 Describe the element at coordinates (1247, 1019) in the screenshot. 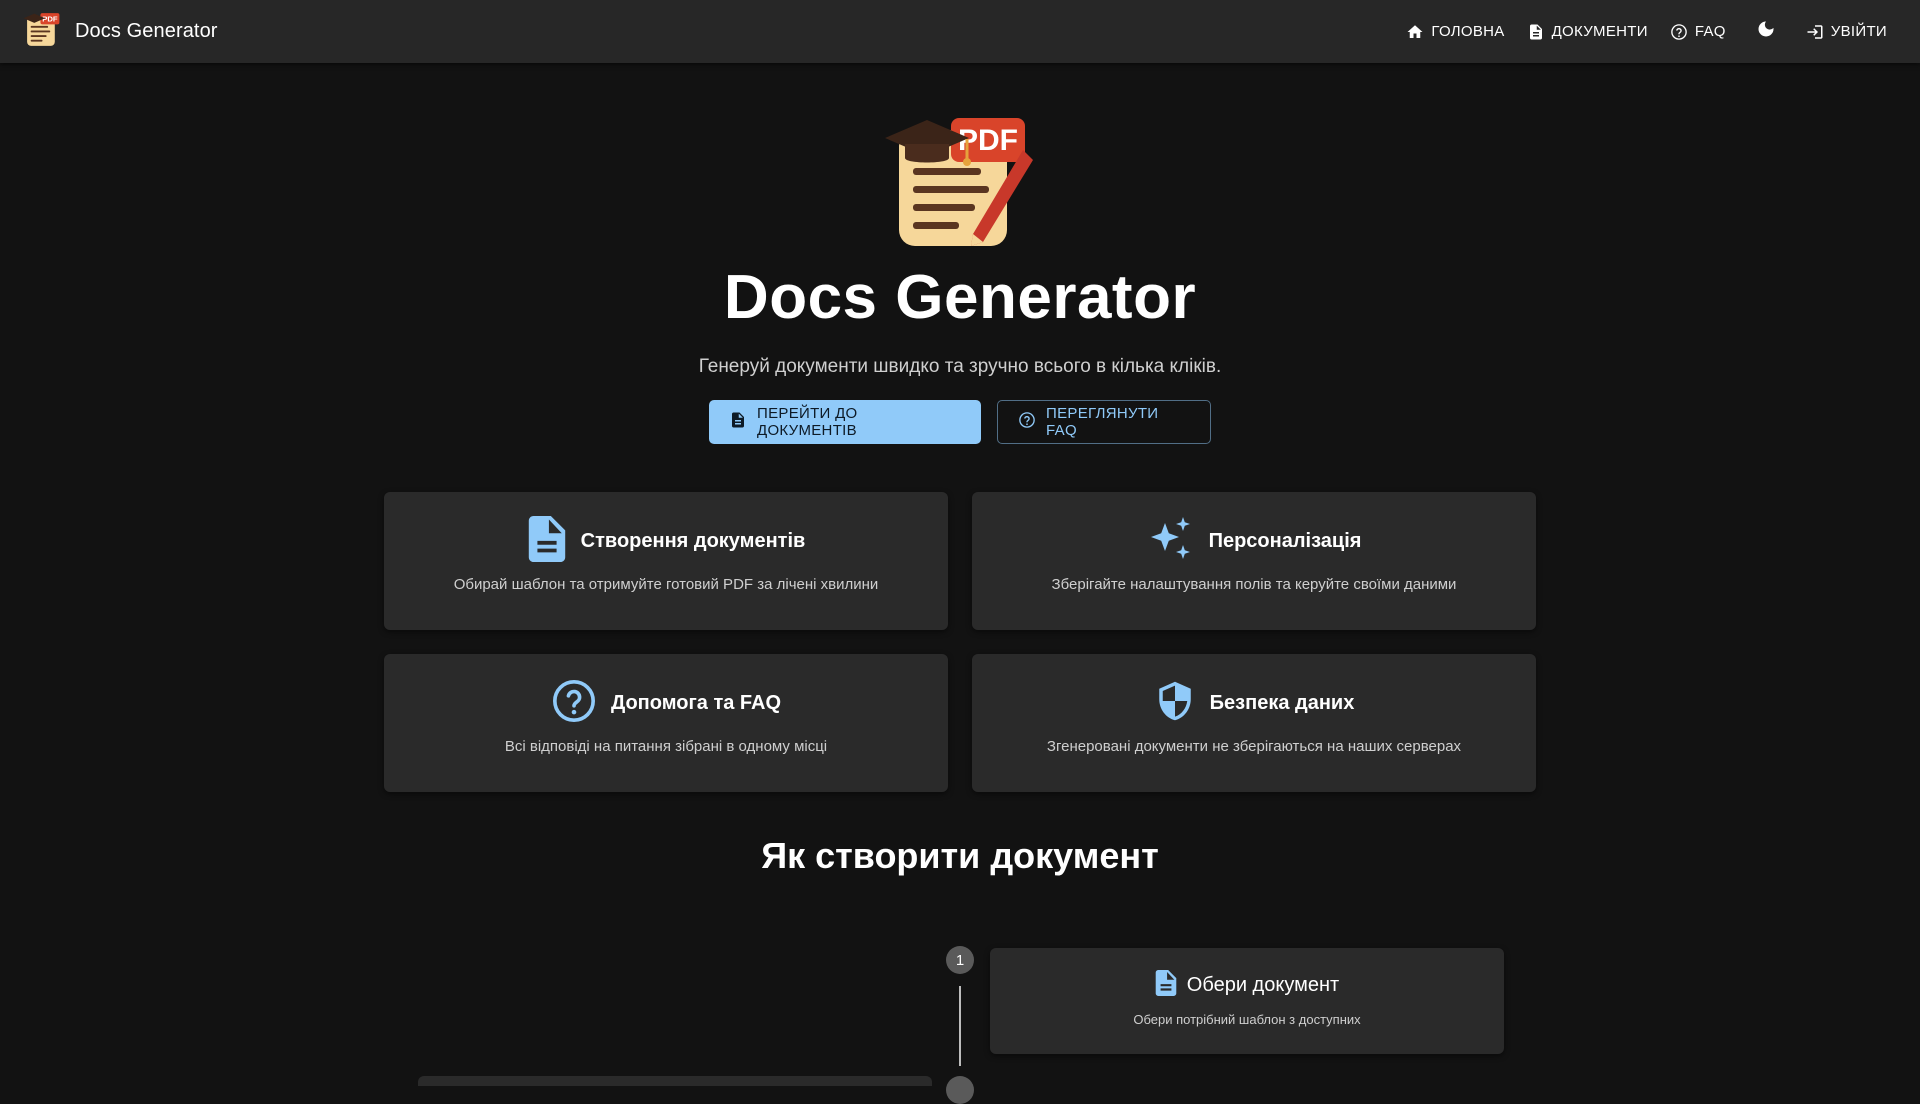

I see `step-description: Обери потрібний шаблон з доступних` at that location.